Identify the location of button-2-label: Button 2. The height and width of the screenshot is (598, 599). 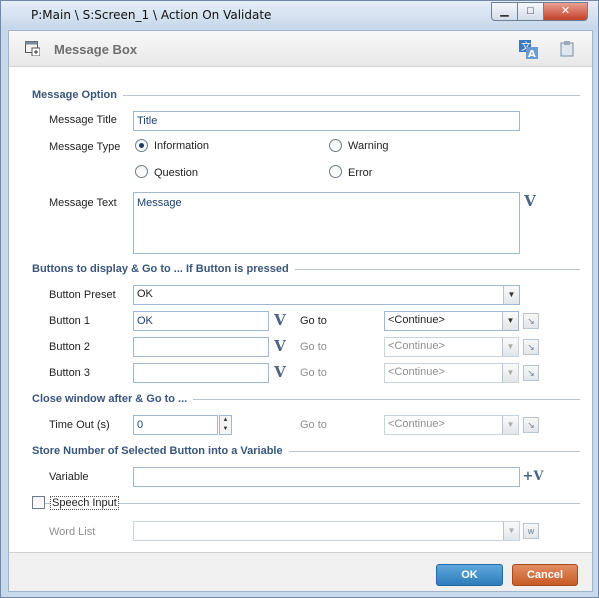
(69, 347).